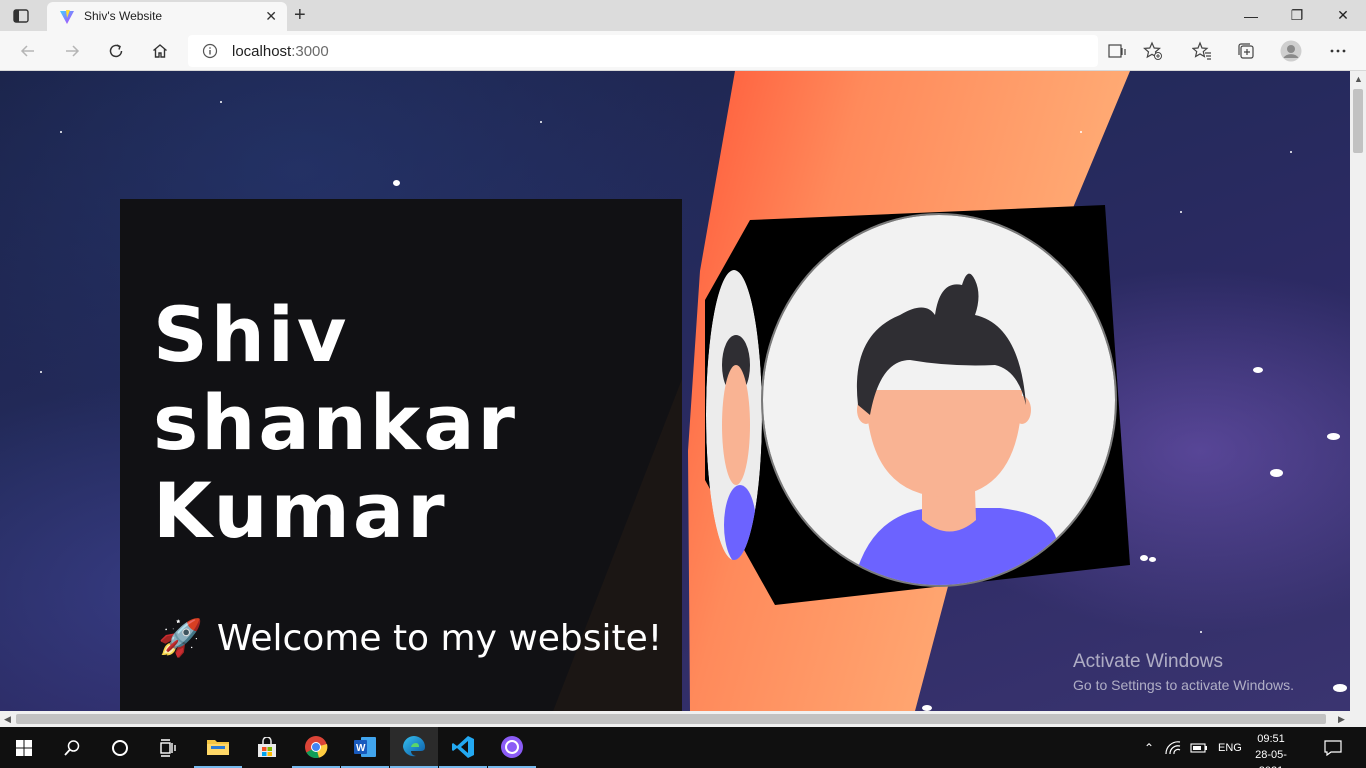  Describe the element at coordinates (218, 747) in the screenshot. I see `file-explorer-icon` at that location.